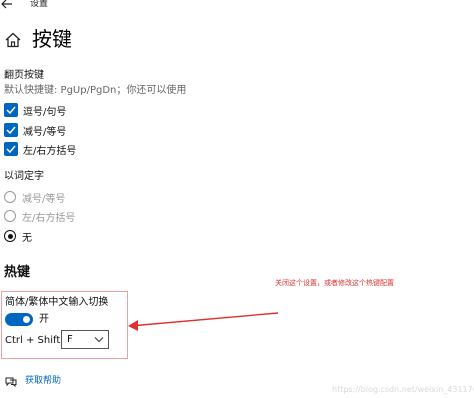 The height and width of the screenshot is (398, 474). Describe the element at coordinates (334, 283) in the screenshot. I see `annotation-text: 关闭这个设置，或者修改这个热键配置` at that location.